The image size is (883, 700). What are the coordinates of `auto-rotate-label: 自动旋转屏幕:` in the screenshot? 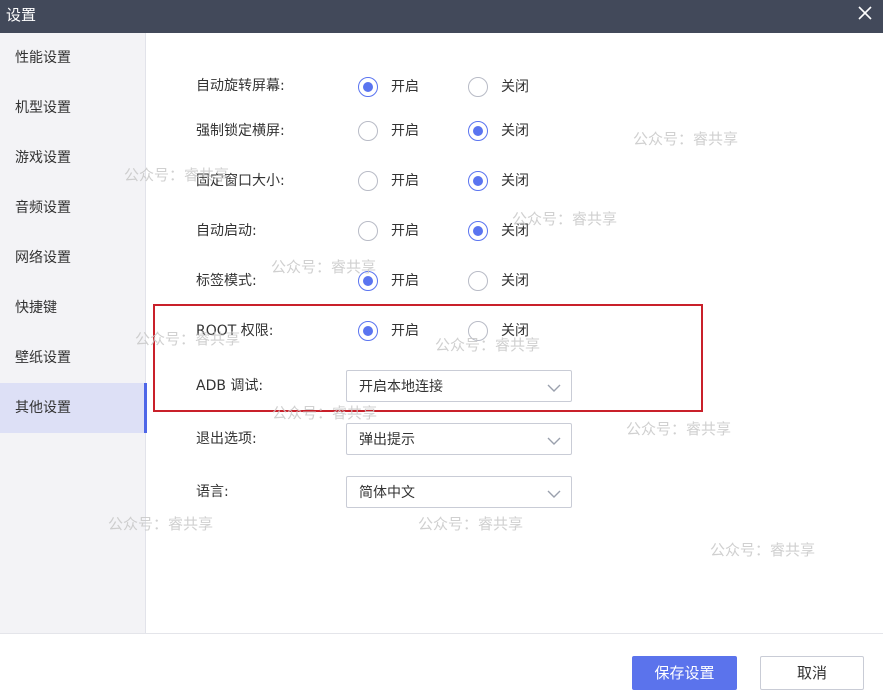 It's located at (240, 86).